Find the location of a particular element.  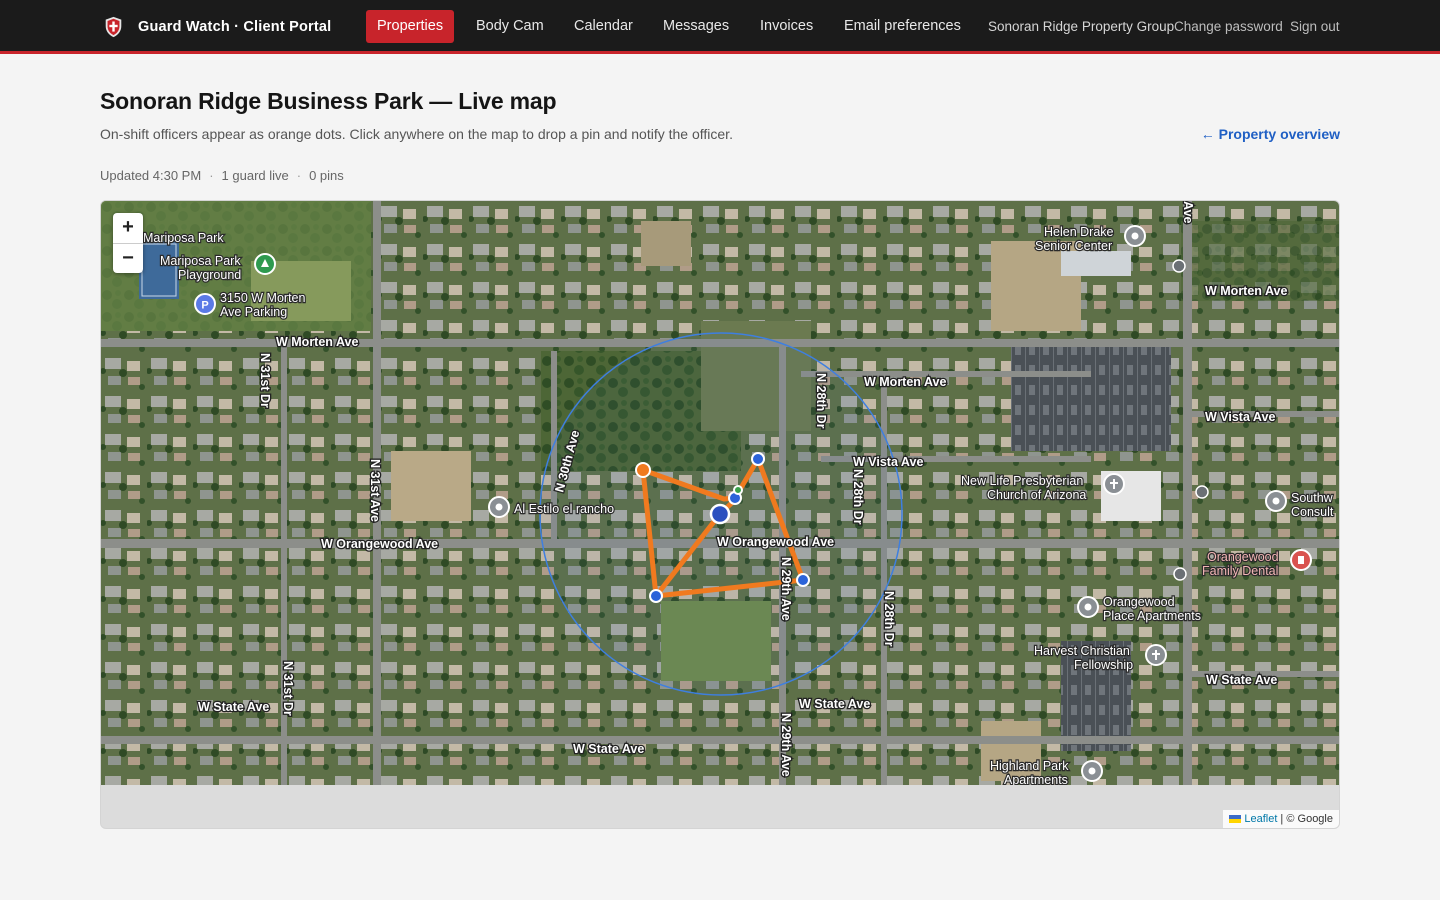

zoom-out-button: − is located at coordinates (128, 258).